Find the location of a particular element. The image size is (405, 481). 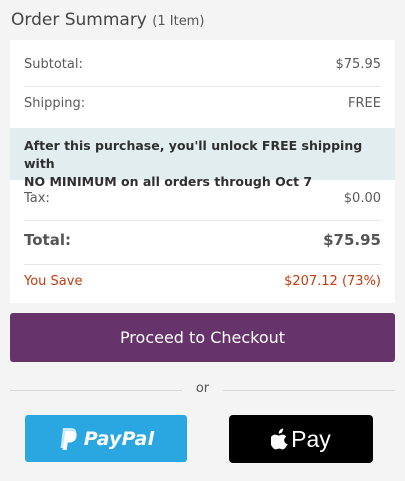

shipping-label: Shipping: is located at coordinates (55, 103).